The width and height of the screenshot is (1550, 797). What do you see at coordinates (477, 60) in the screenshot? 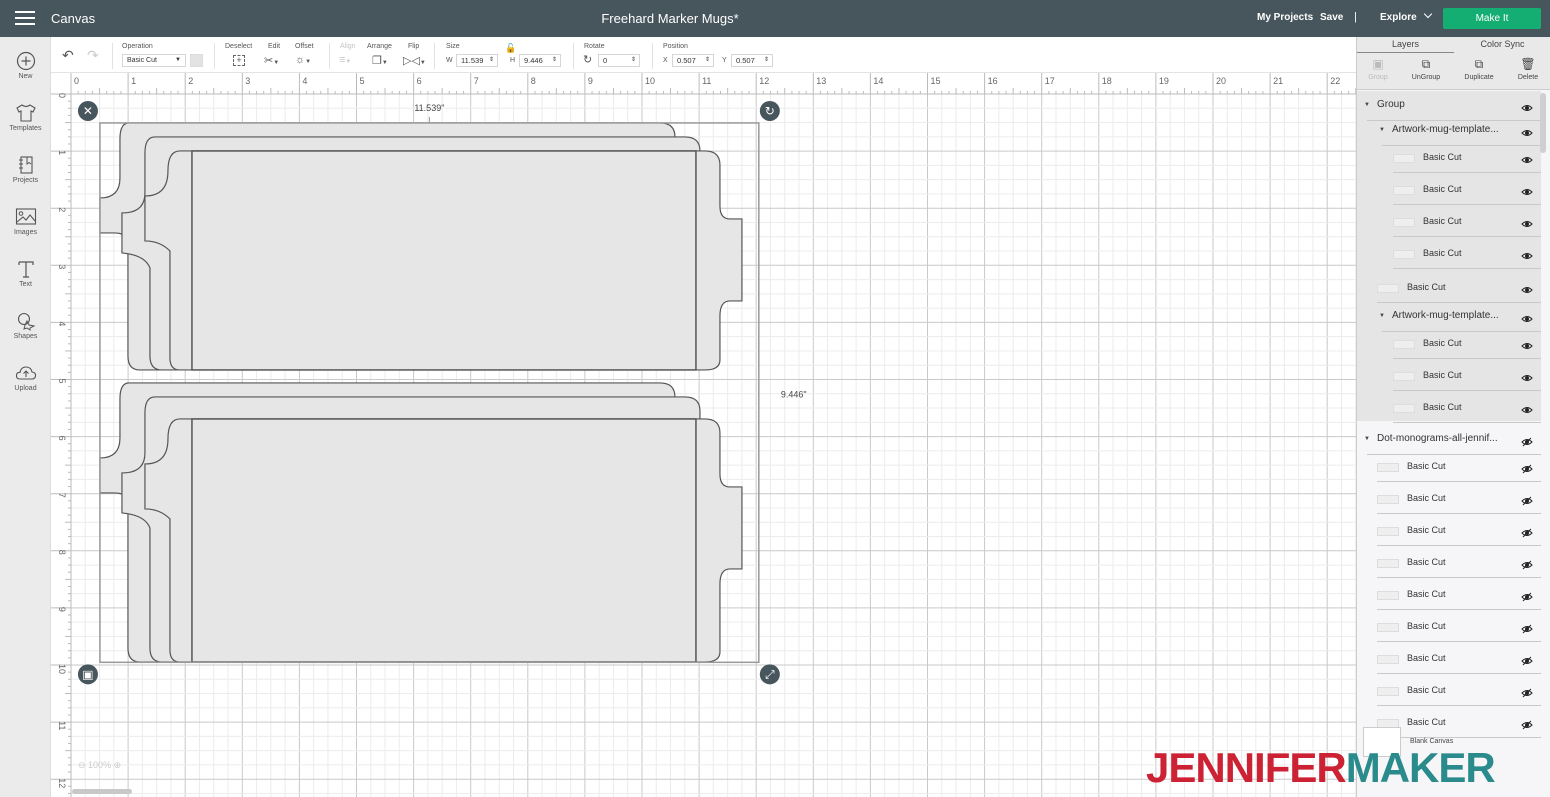
I see `width-input: 11.539 ⇕` at bounding box center [477, 60].